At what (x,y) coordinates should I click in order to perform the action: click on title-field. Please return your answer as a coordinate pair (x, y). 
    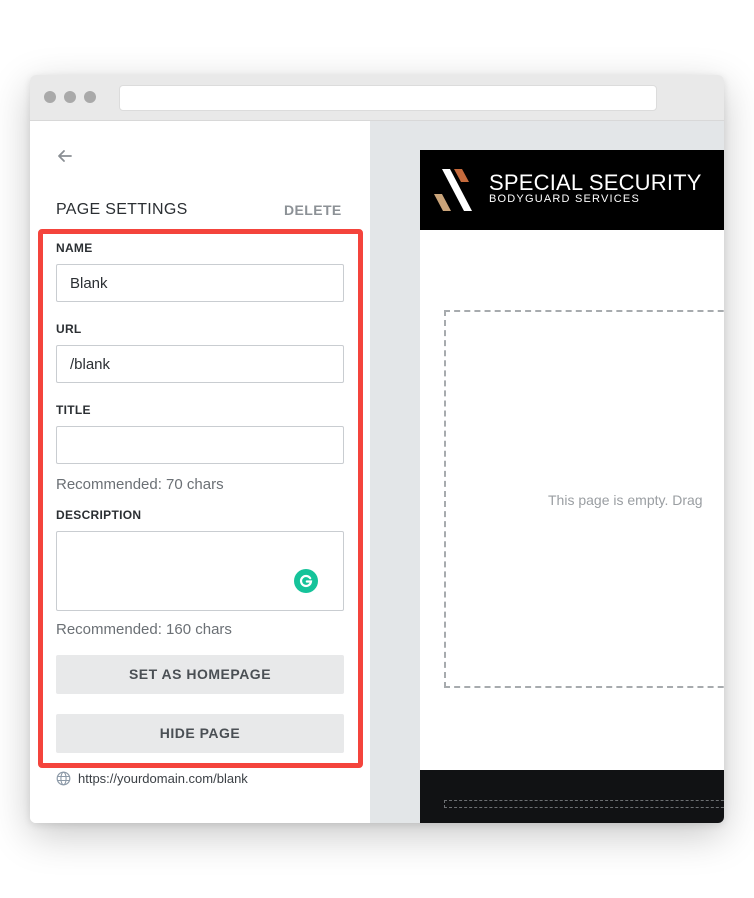
    Looking at the image, I should click on (200, 445).